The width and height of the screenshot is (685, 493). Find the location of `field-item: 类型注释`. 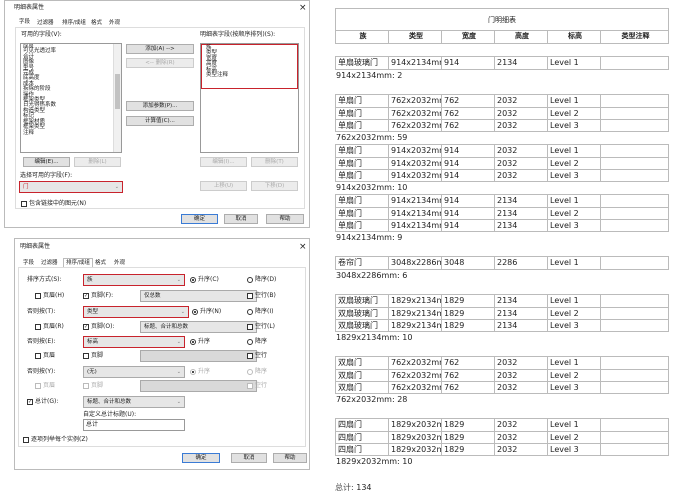

field-item: 类型注释 is located at coordinates (250, 75).